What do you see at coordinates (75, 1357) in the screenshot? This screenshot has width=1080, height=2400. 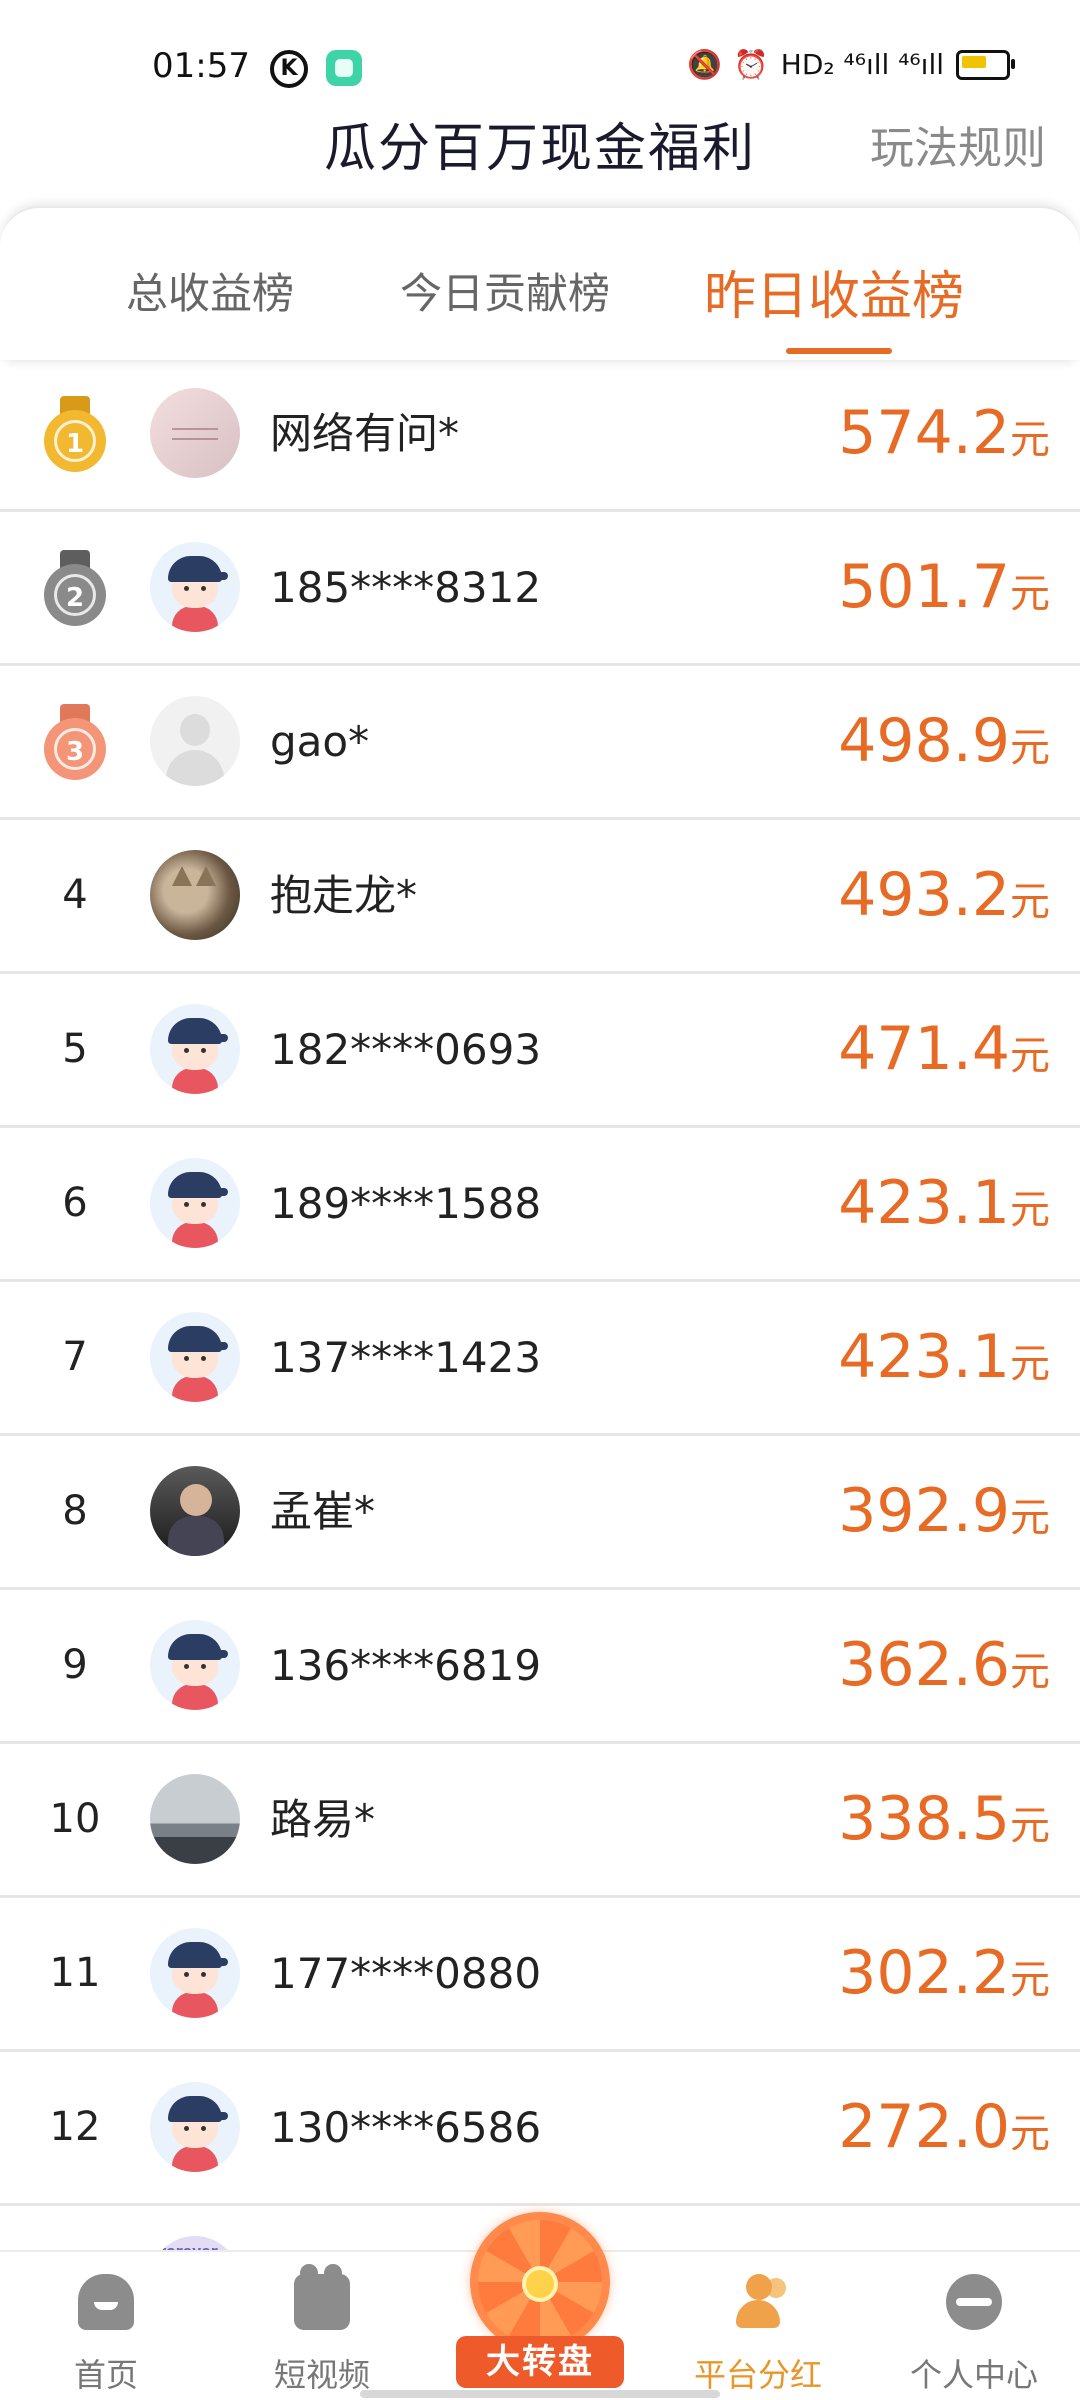 I see `rank-number: 7` at bounding box center [75, 1357].